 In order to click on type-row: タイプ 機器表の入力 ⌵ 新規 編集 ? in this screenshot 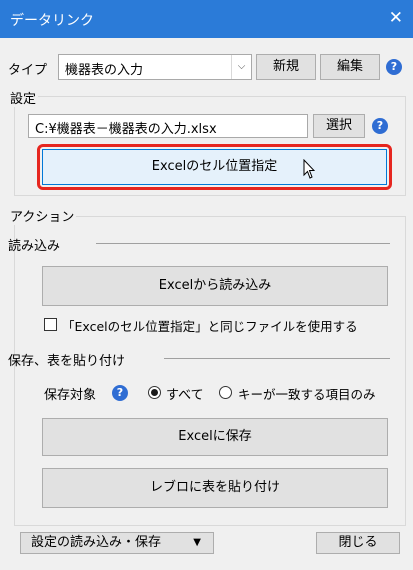, I will do `click(208, 67)`.